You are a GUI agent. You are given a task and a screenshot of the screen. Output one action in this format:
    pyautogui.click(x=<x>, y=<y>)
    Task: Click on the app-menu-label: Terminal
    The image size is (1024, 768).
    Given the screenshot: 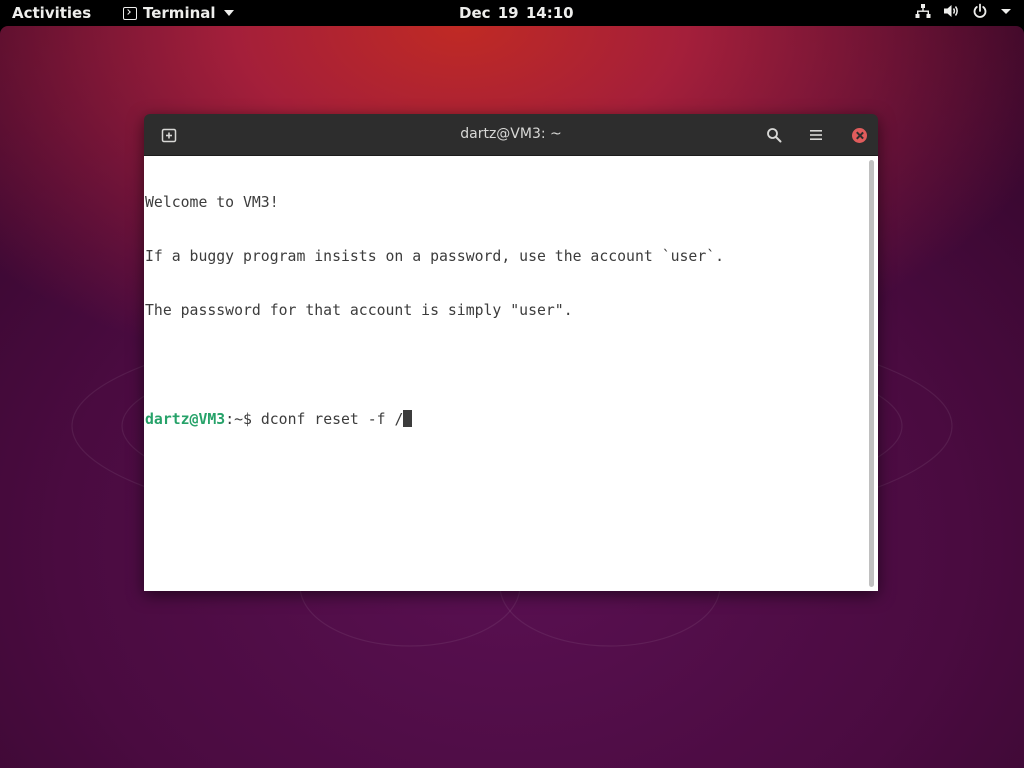 What is the action you would take?
    pyautogui.click(x=179, y=13)
    